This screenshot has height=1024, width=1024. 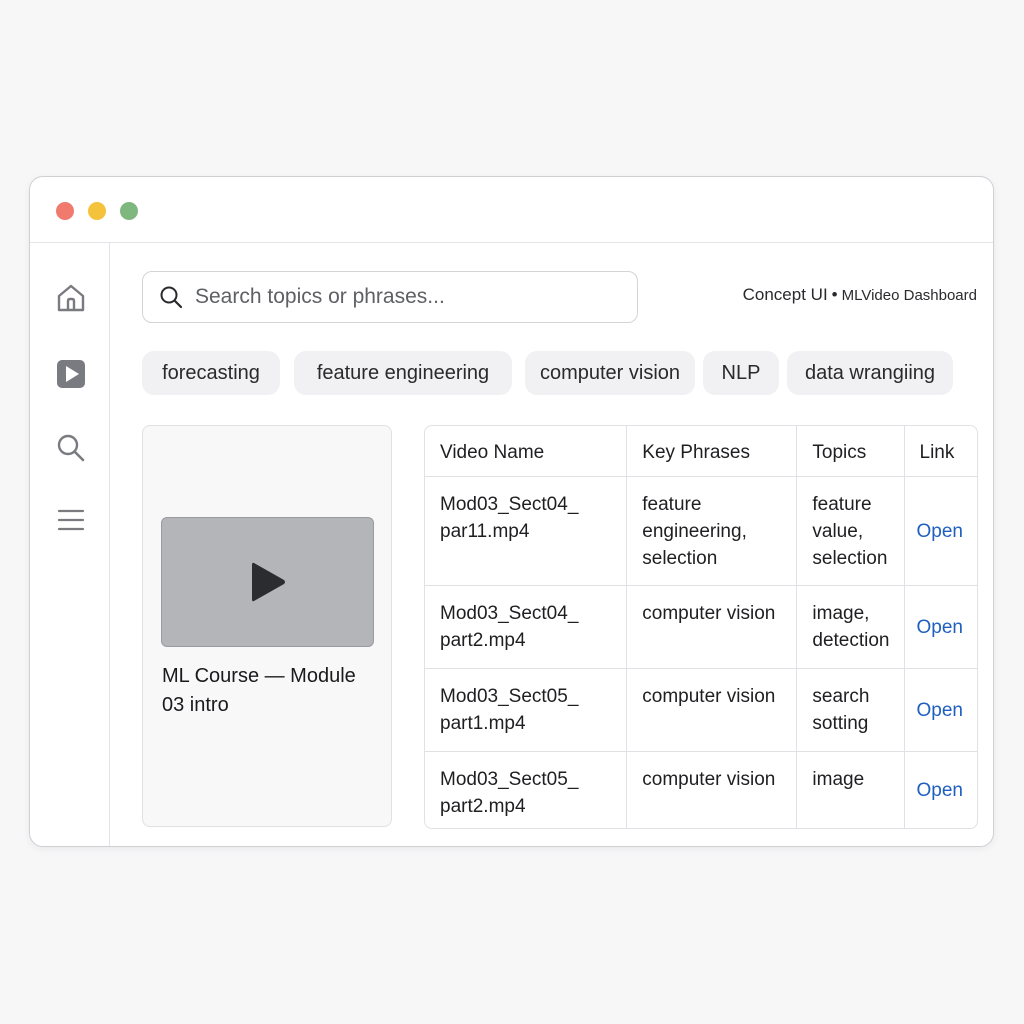 I want to click on cell-topics: search sotting, so click(x=851, y=710).